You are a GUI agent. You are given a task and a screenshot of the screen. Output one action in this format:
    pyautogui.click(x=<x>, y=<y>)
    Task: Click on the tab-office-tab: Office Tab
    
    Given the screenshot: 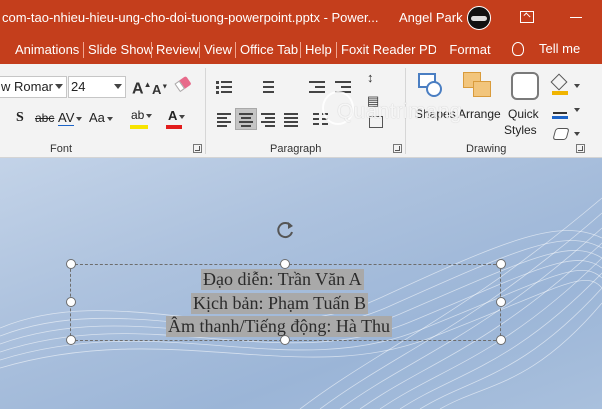 What is the action you would take?
    pyautogui.click(x=269, y=50)
    